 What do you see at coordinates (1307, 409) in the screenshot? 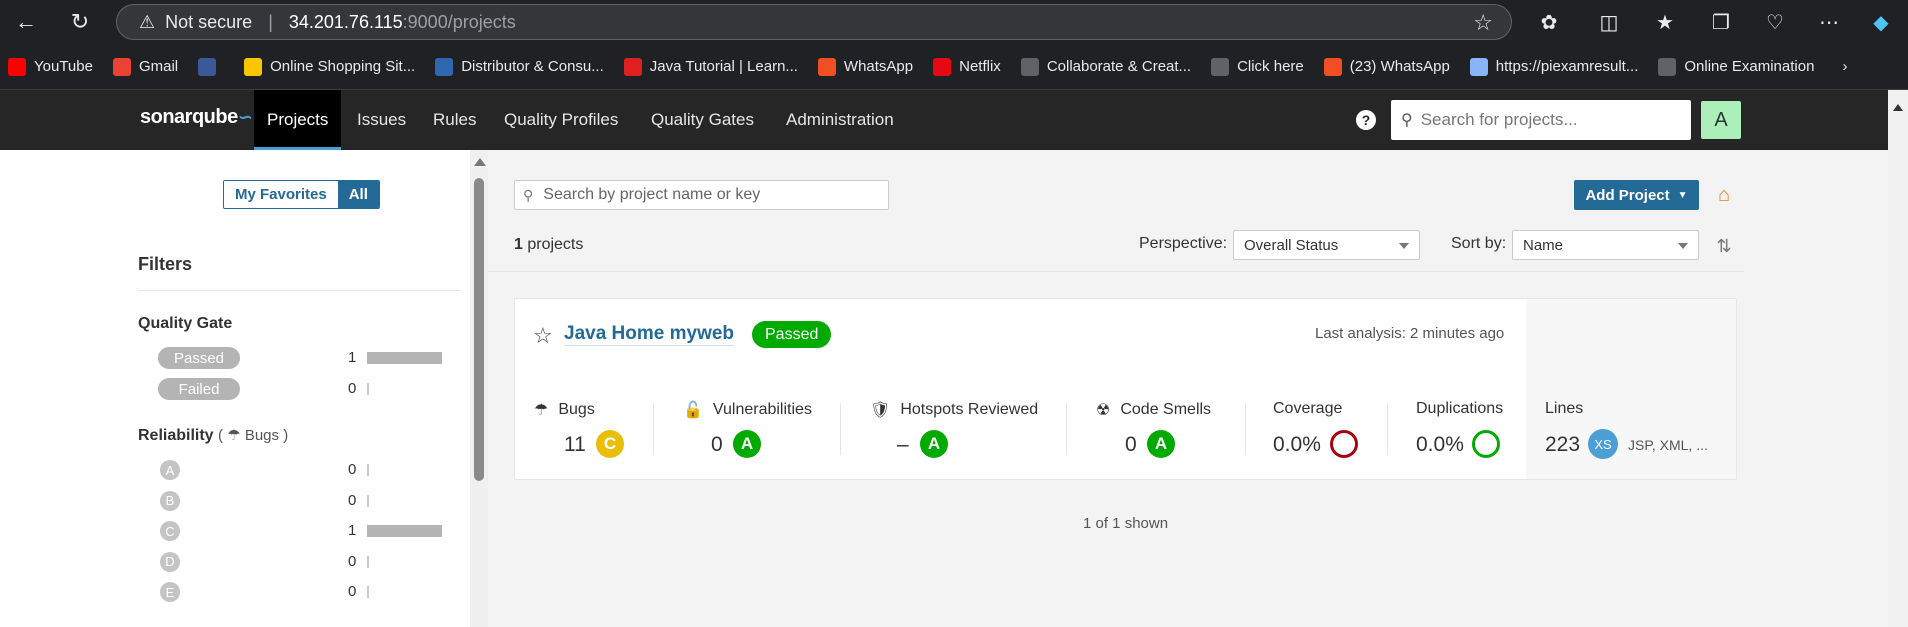
I see `coverage-label: Coverage` at bounding box center [1307, 409].